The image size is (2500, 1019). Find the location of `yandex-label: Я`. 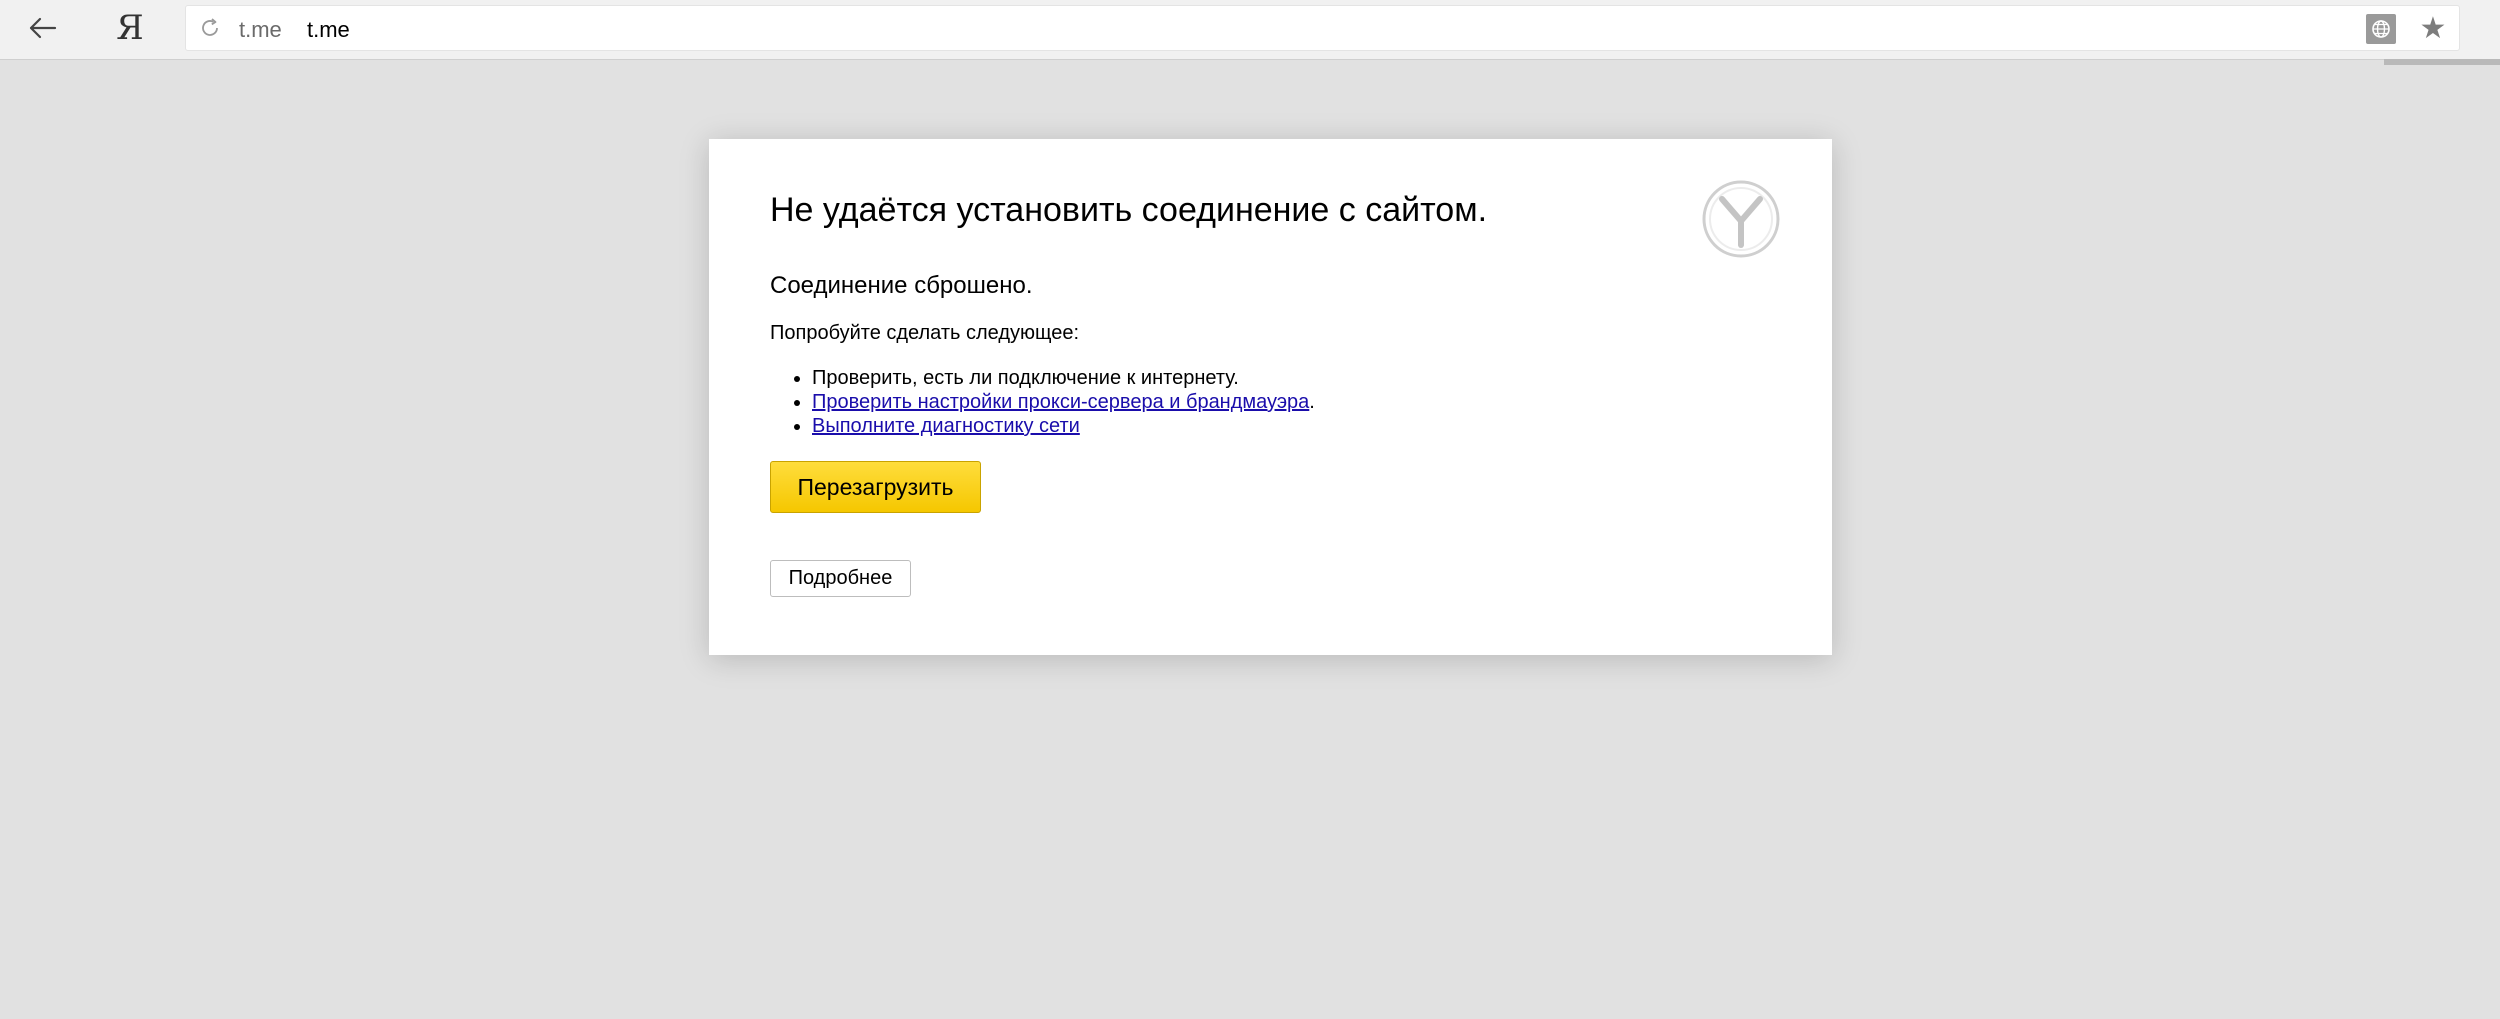

yandex-label: Я is located at coordinates (130, 28).